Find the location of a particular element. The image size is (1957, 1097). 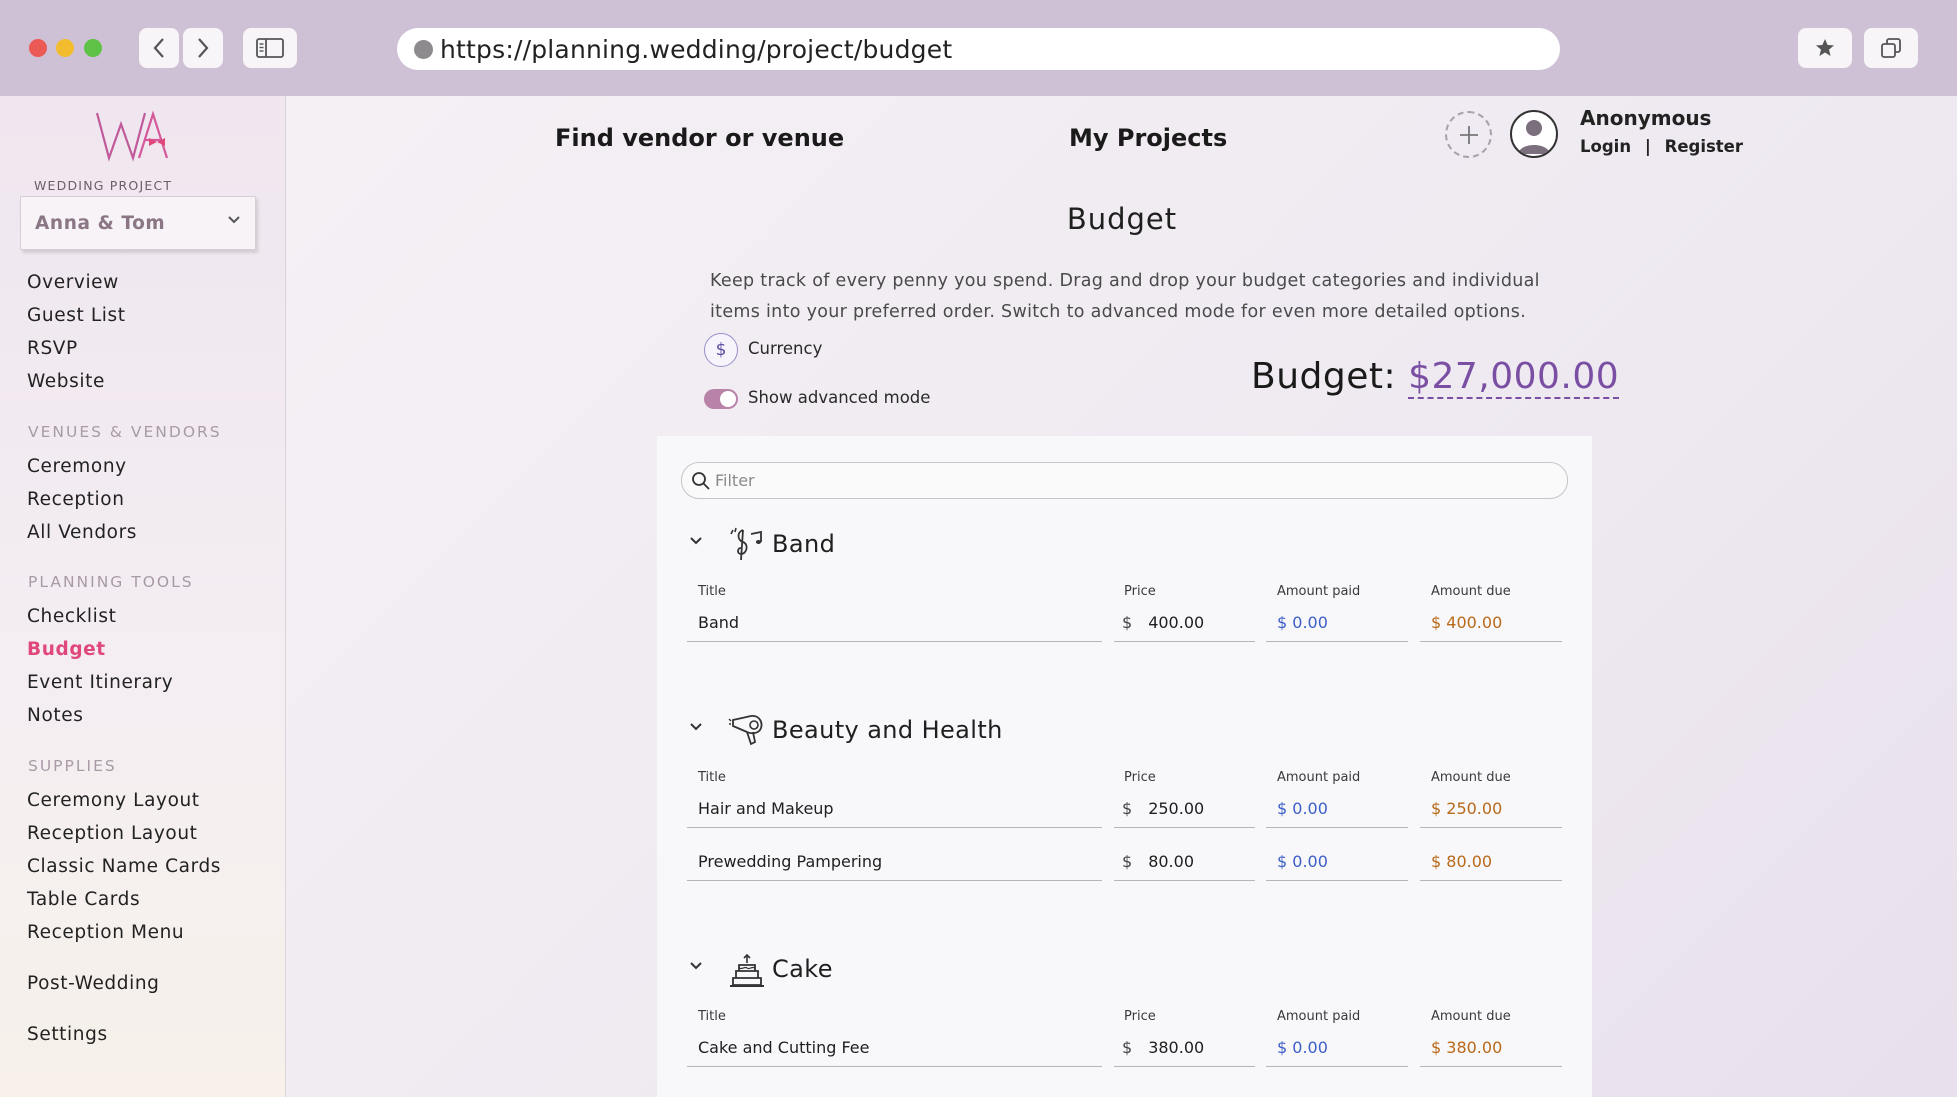

item-due-field: $ 250.00 is located at coordinates (1491, 809).